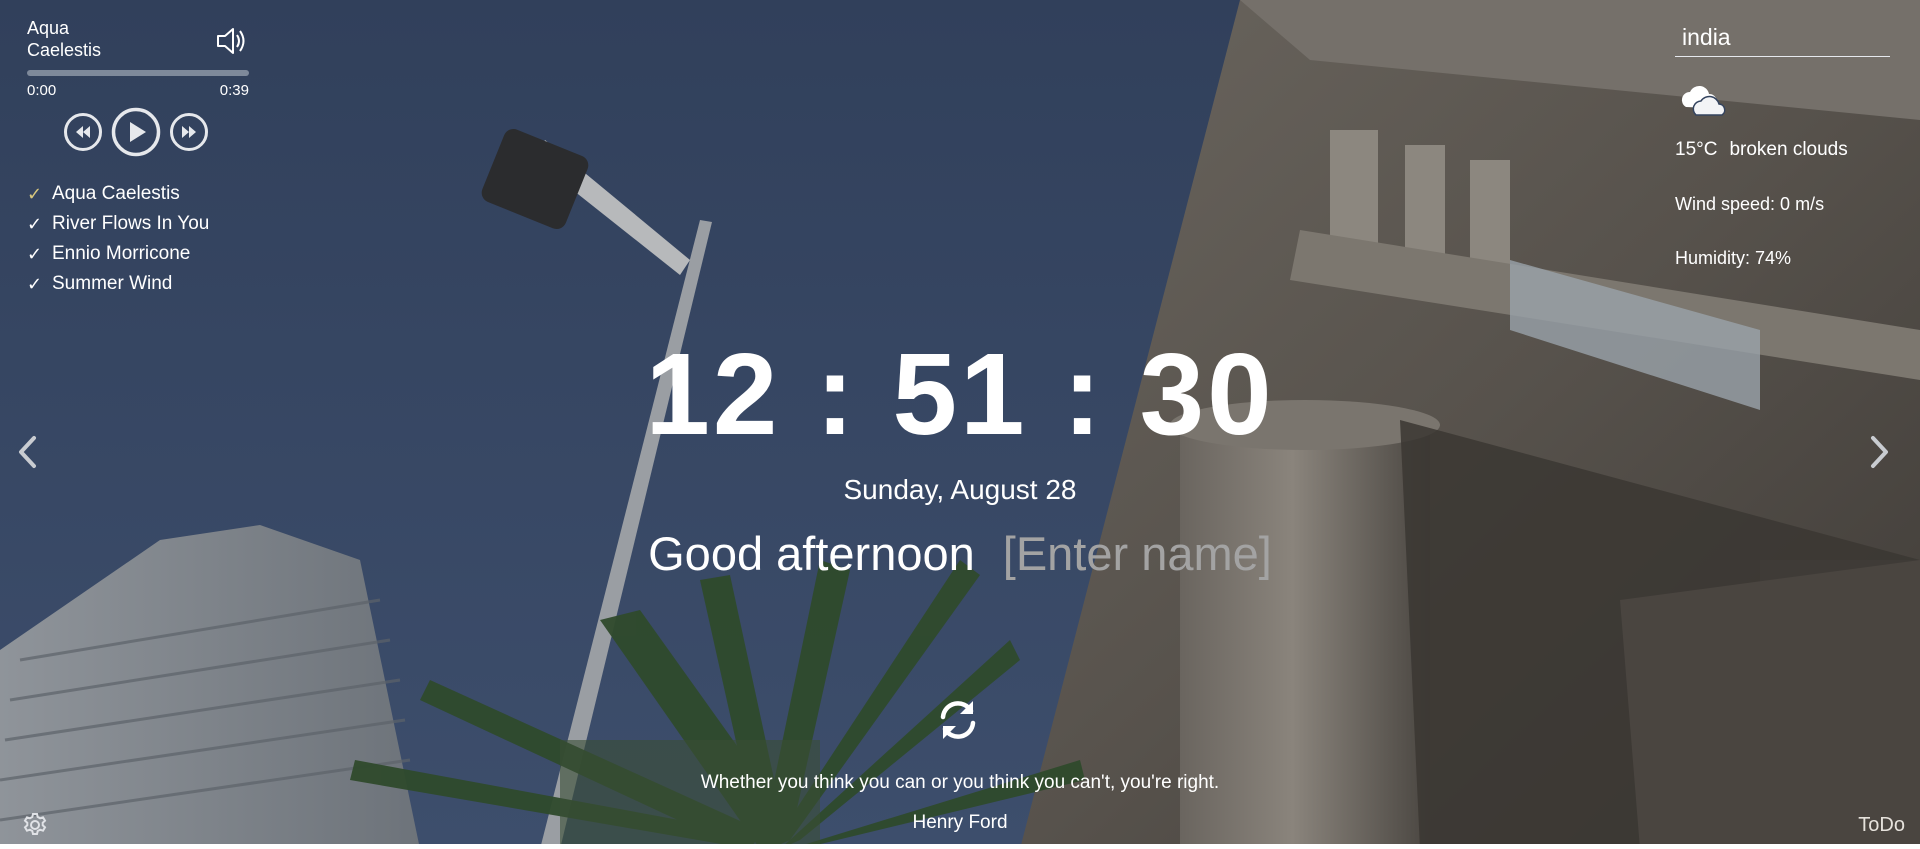 The width and height of the screenshot is (1920, 849). I want to click on current-track-title: Aqua Caelestis, so click(64, 39).